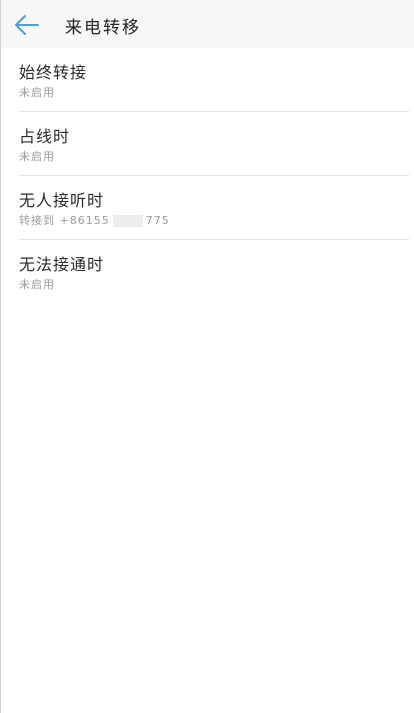  I want to click on list-item-title: 占线时, so click(45, 136).